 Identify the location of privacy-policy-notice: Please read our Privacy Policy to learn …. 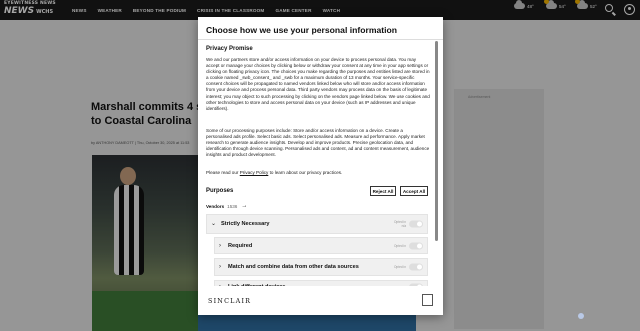
(274, 172).